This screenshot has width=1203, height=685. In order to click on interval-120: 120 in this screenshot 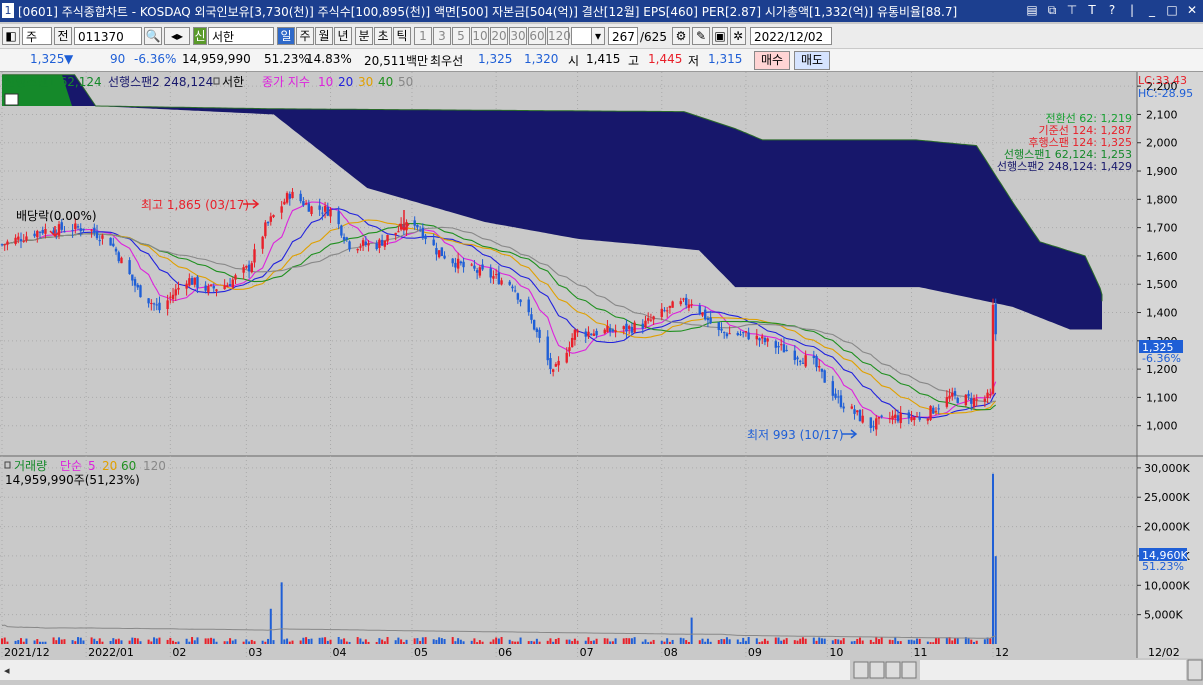, I will do `click(559, 36)`.